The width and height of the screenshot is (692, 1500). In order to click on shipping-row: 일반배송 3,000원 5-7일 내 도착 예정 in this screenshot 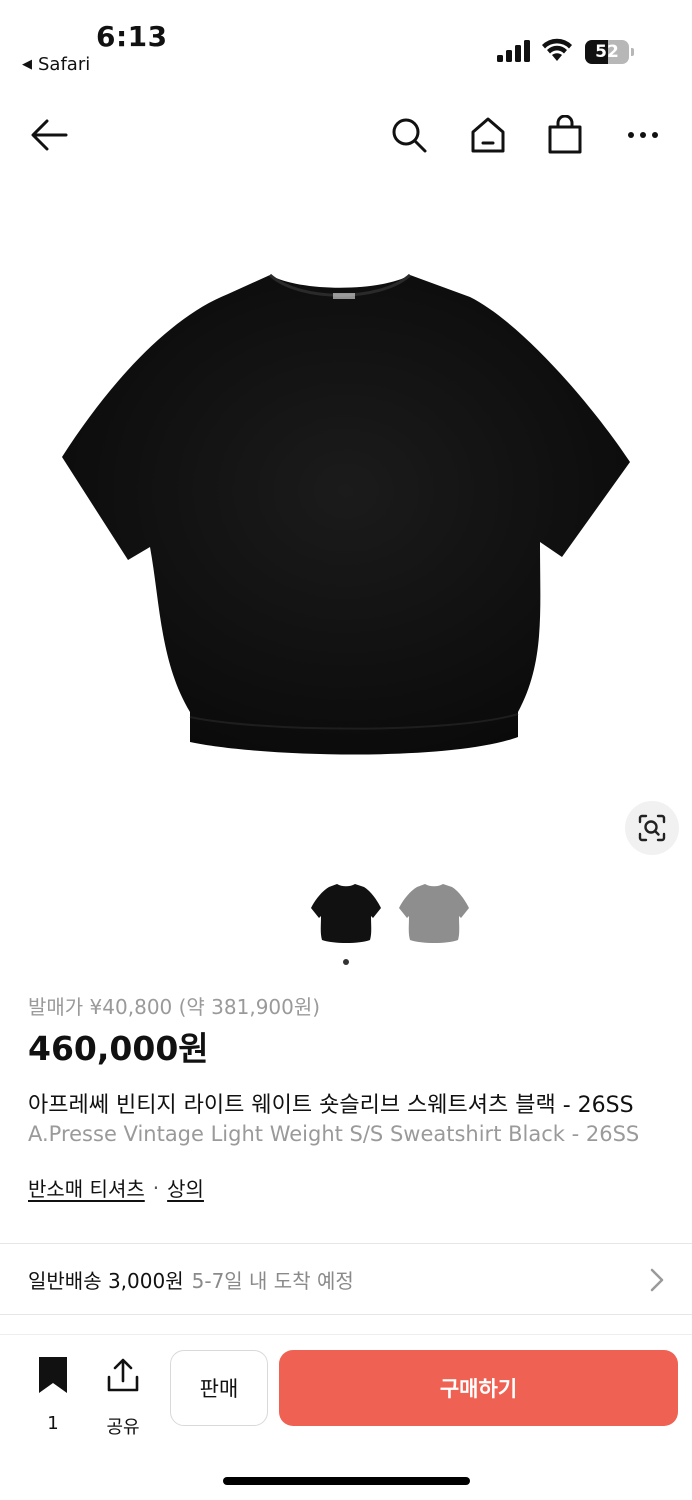, I will do `click(346, 1279)`.